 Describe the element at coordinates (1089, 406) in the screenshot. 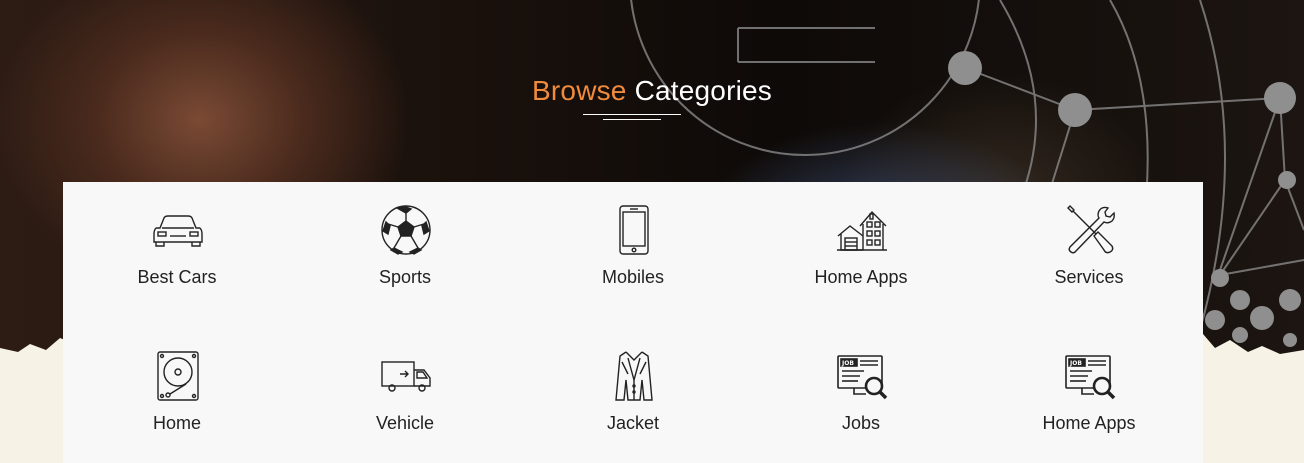

I see `category-home-apps-2: JOB Home Apps` at that location.